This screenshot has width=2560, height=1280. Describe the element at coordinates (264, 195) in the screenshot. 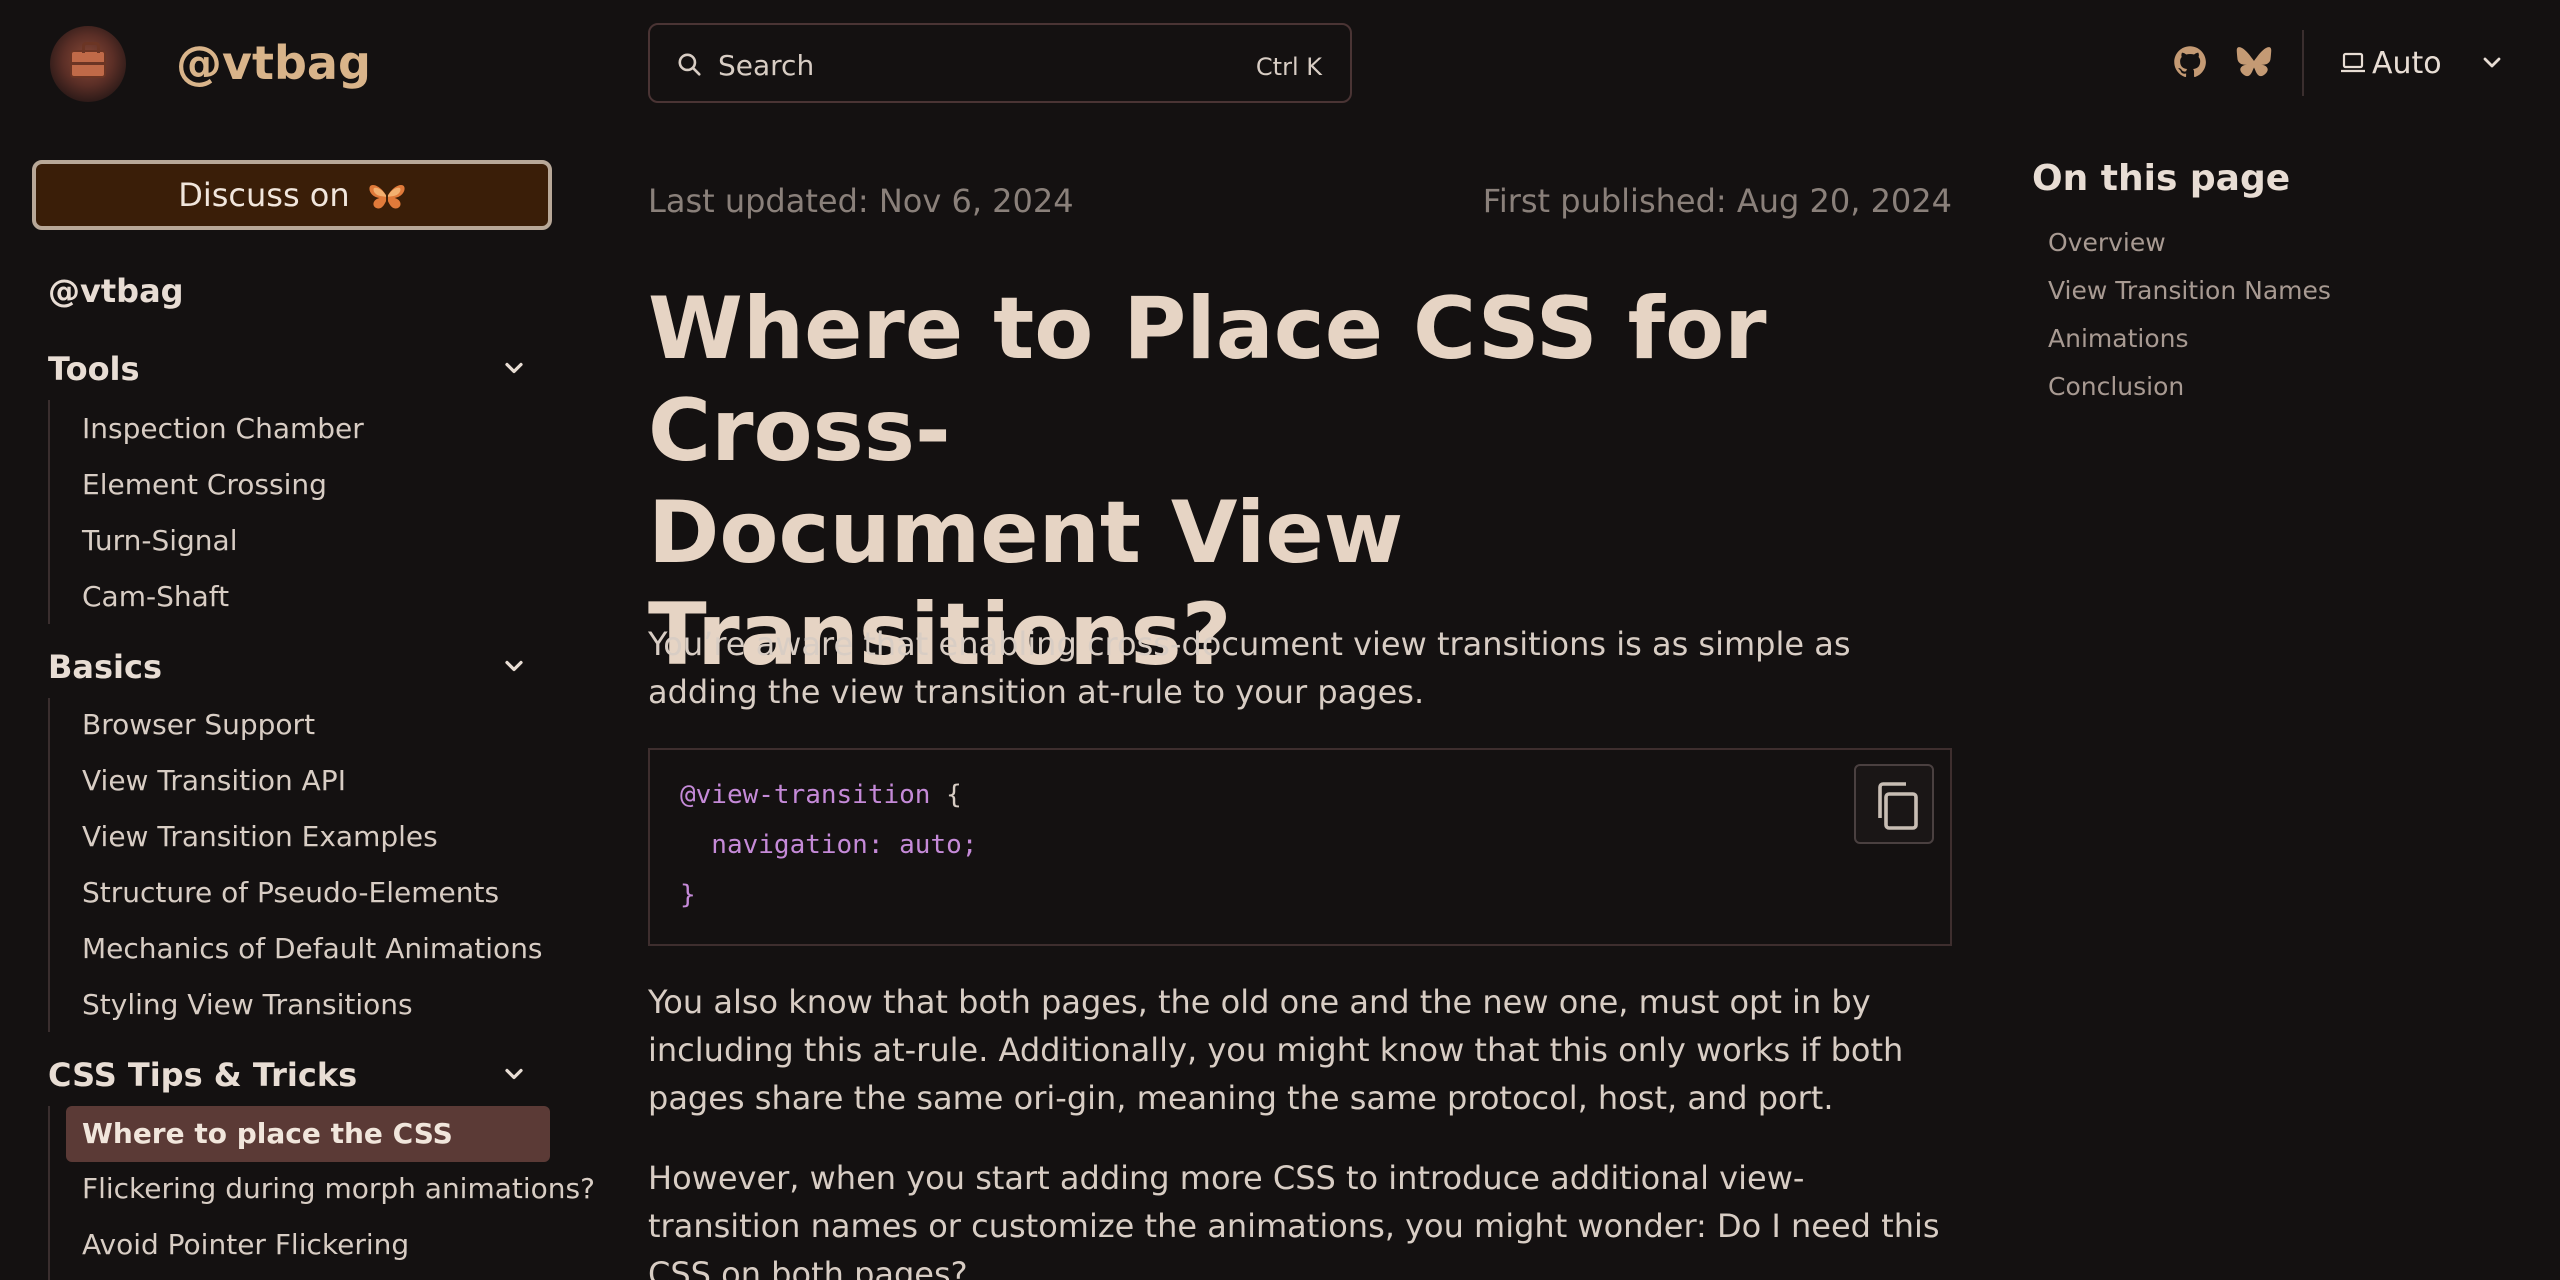

I see `discuss-label: Discuss on` at that location.